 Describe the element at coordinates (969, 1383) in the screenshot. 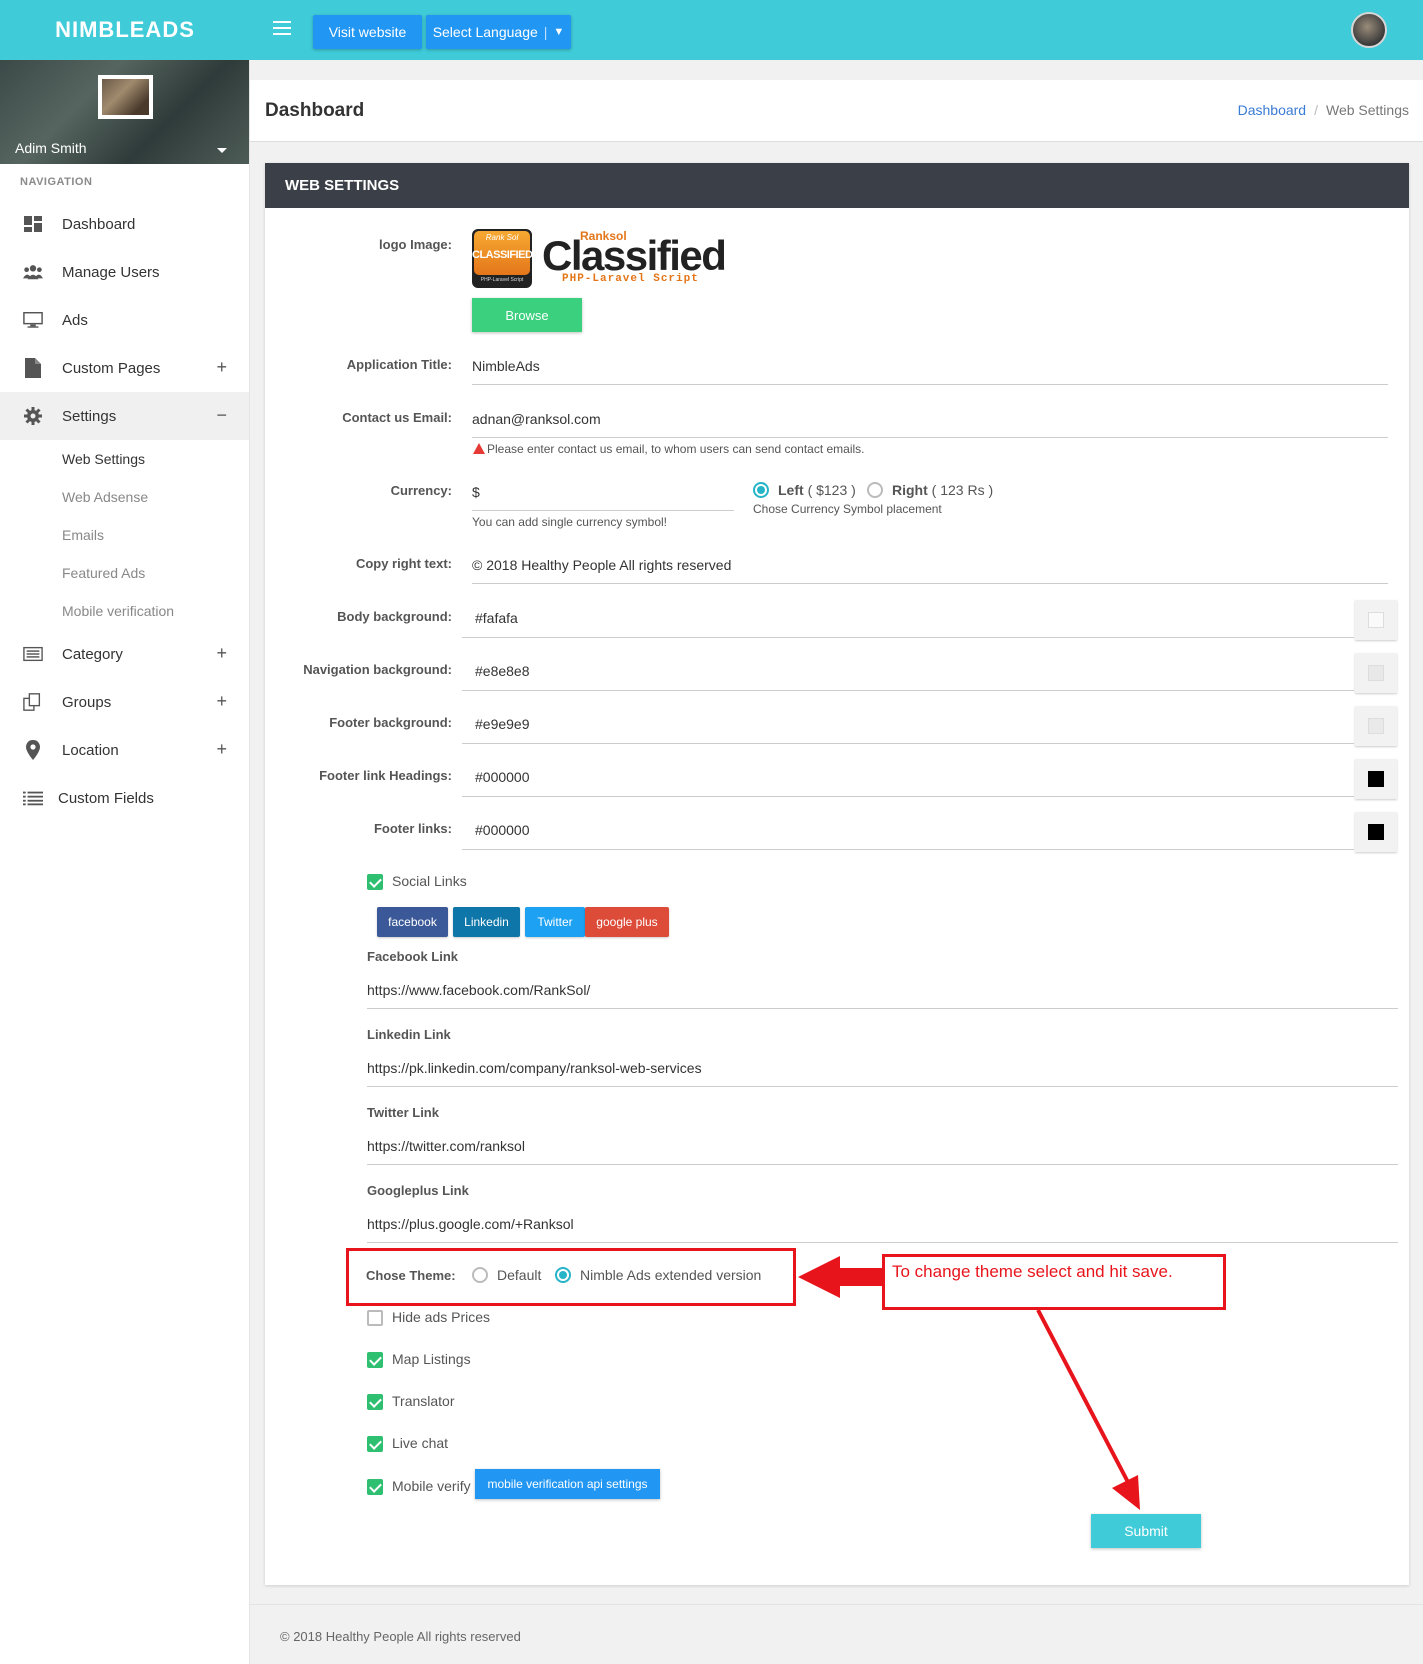

I see `annotation-arrows` at that location.